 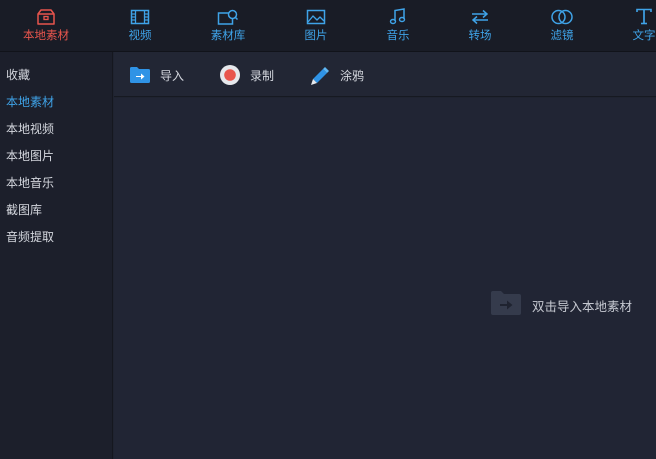 What do you see at coordinates (46, 16) in the screenshot?
I see `folder-box-icon` at bounding box center [46, 16].